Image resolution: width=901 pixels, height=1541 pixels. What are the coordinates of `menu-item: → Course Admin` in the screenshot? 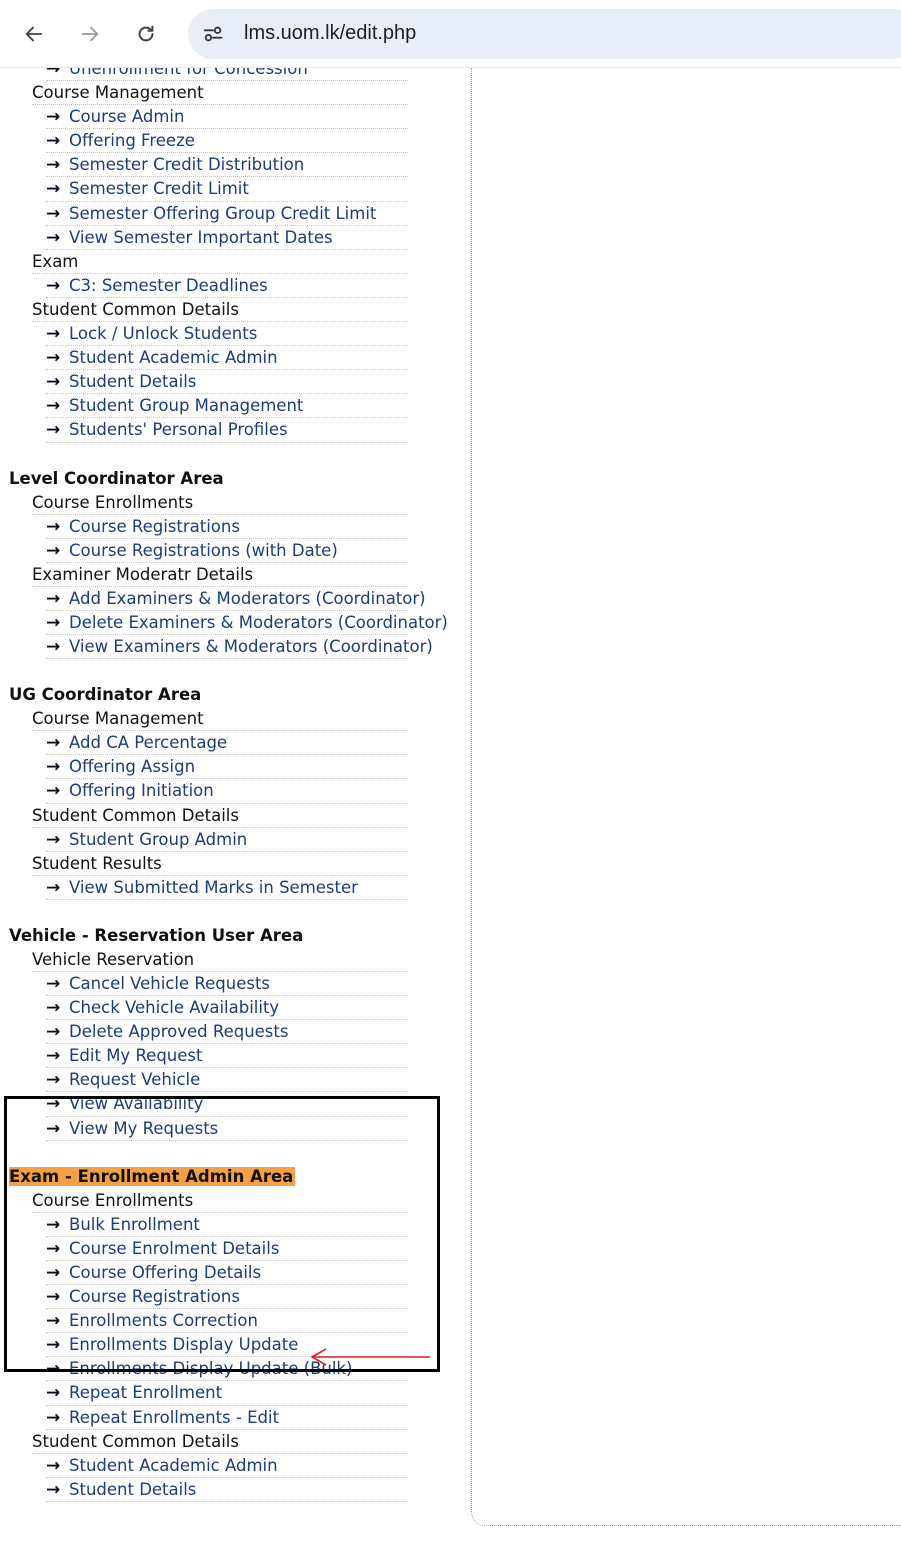 It's located at (235, 117).